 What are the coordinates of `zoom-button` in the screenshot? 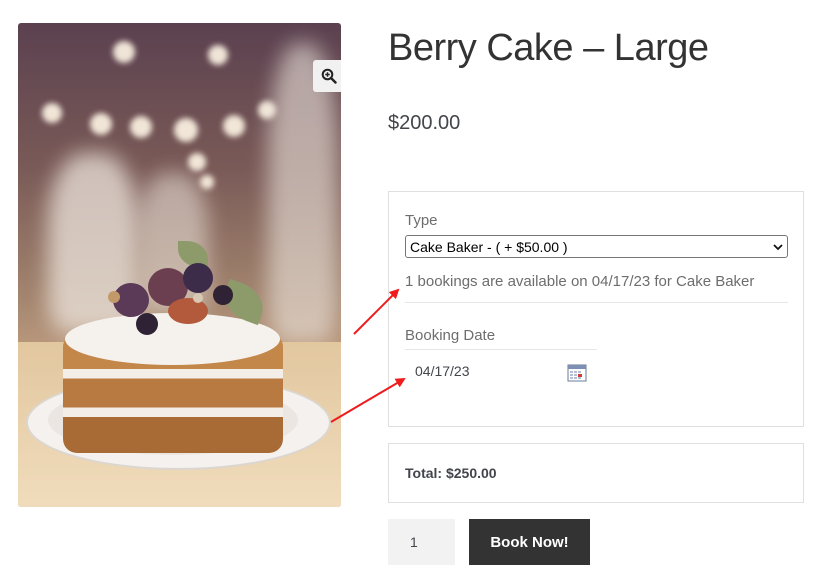 It's located at (327, 76).